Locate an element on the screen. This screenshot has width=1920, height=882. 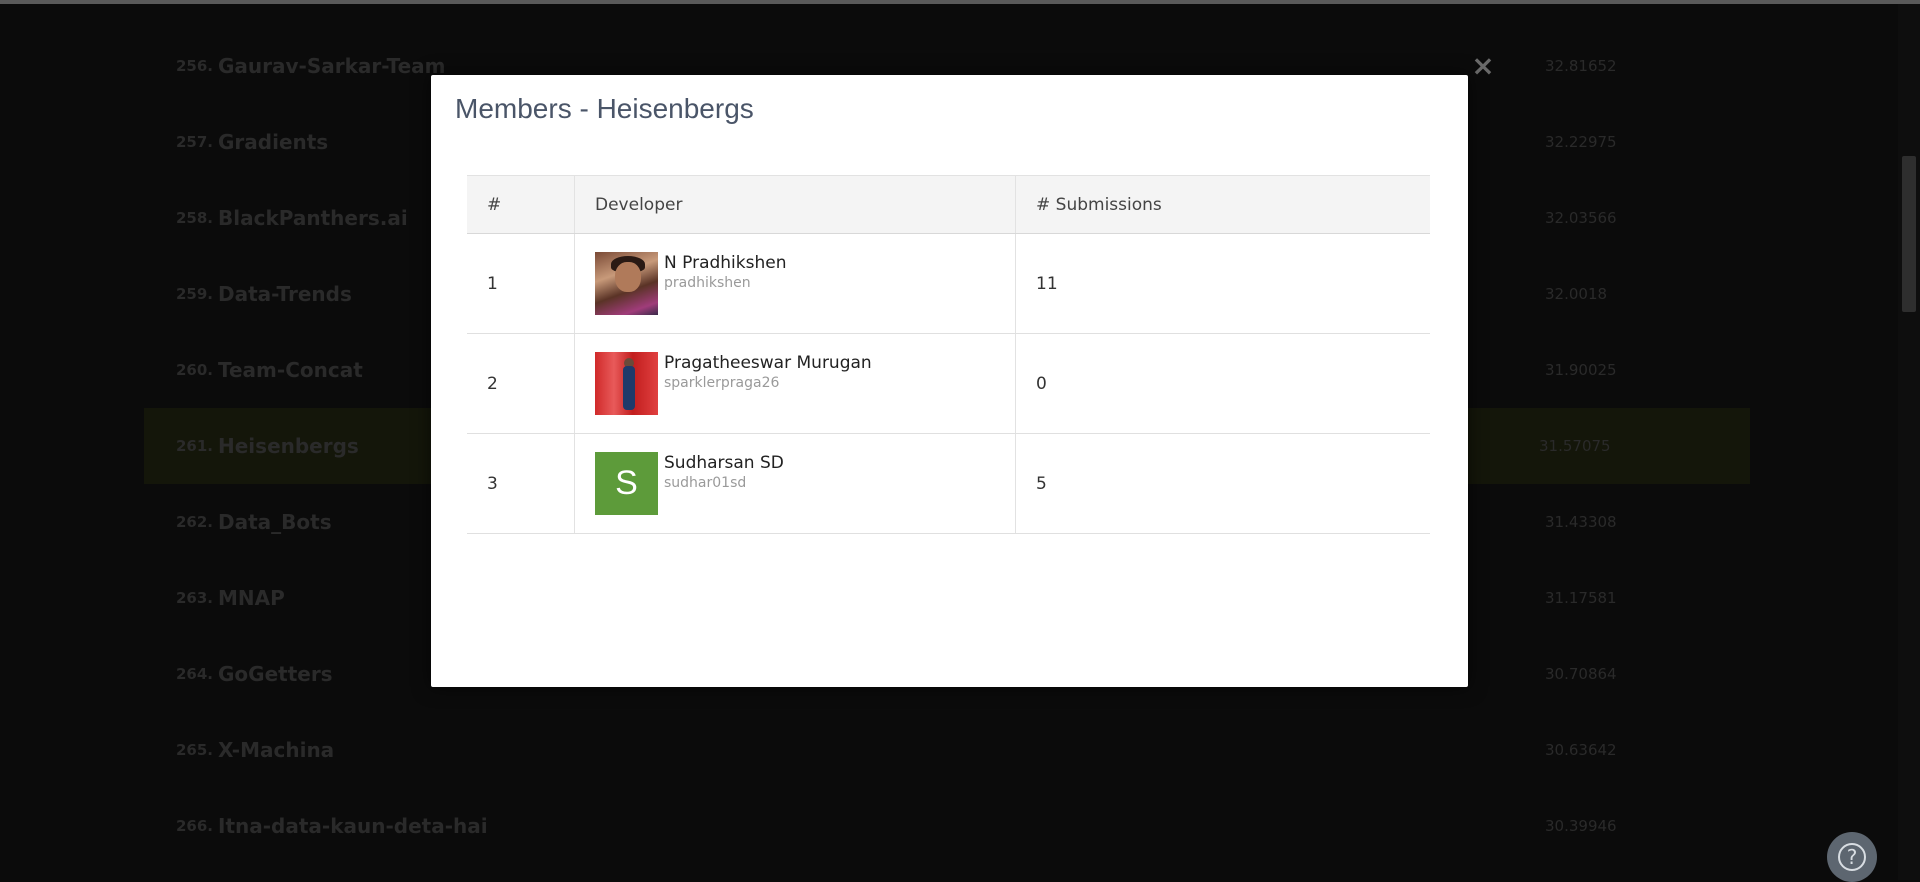
table-row: 1 N Pradhikshen pradhikshen 11 is located at coordinates (948, 283).